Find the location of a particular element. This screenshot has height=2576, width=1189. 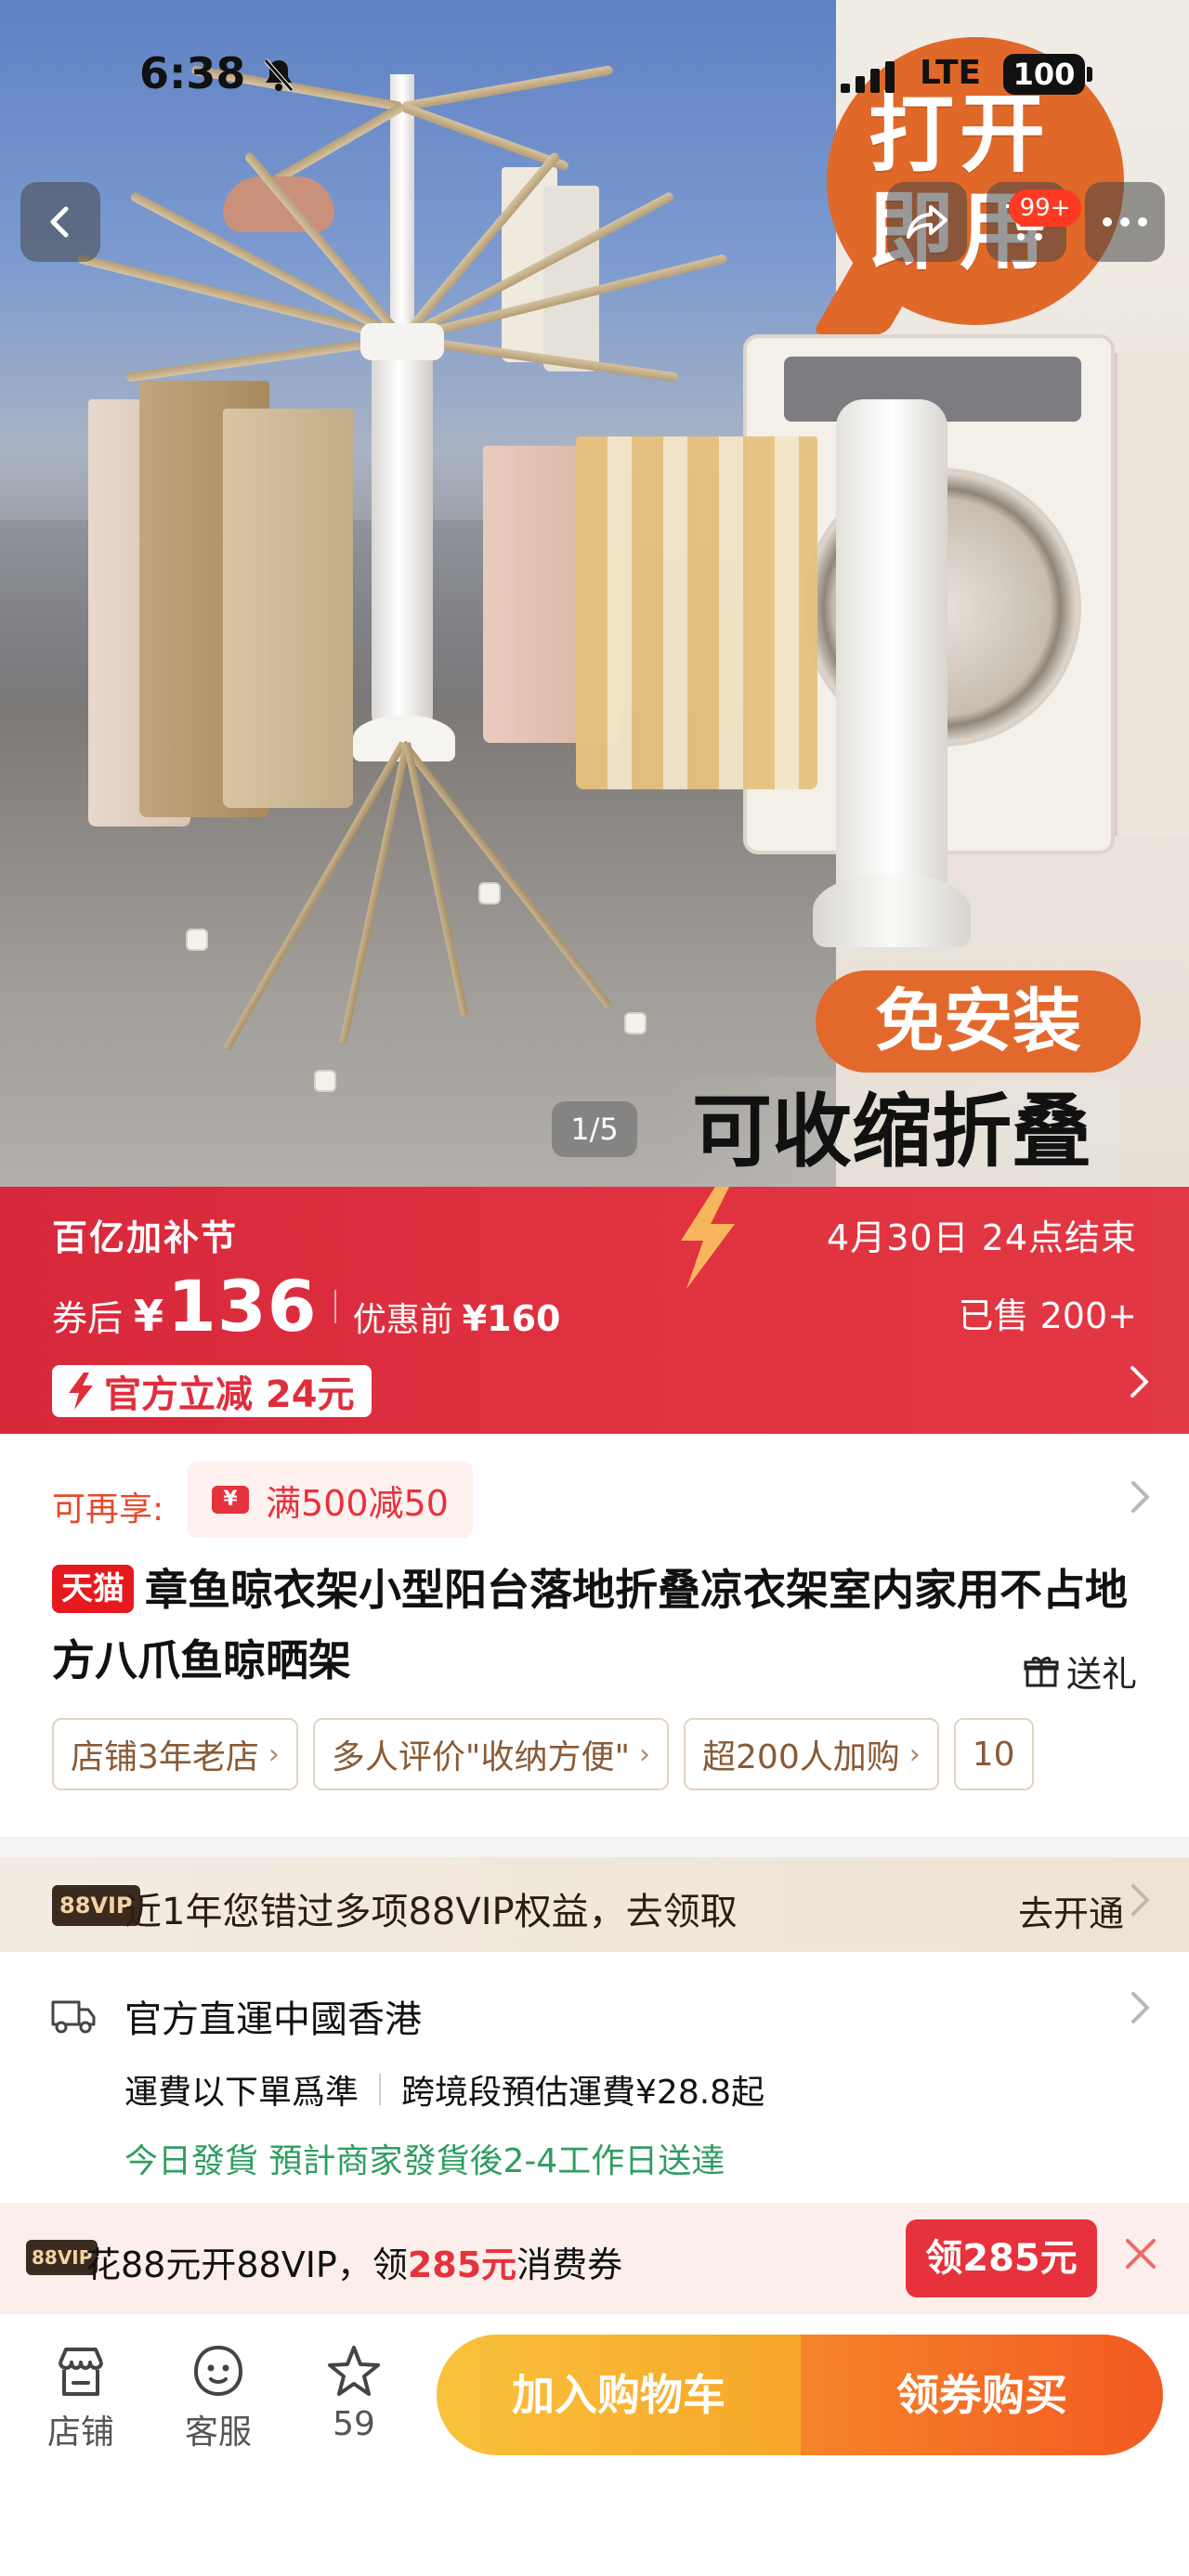

price-currency: ¥ is located at coordinates (149, 1316).